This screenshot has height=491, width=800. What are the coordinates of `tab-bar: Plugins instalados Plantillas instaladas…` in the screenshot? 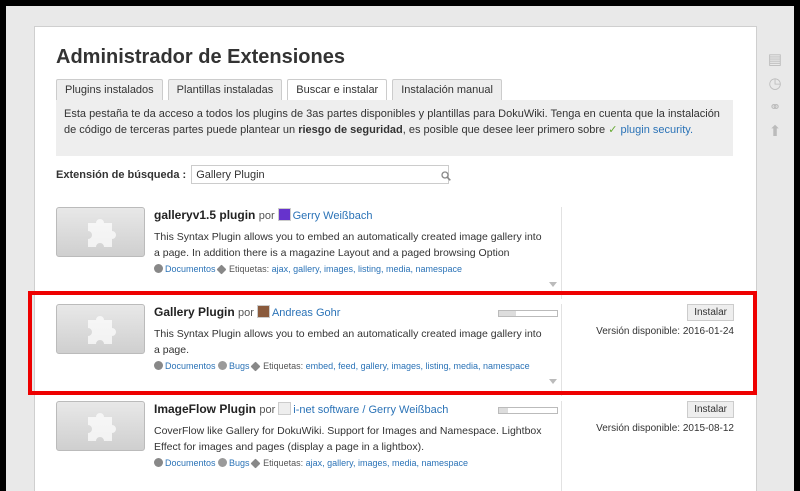 It's located at (281, 90).